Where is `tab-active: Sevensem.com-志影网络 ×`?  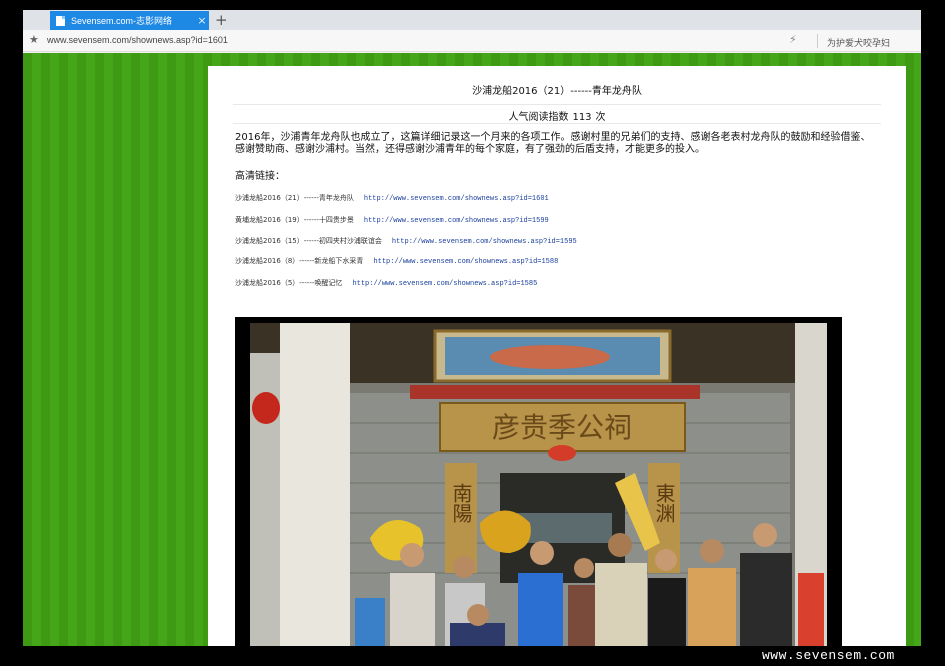 tab-active: Sevensem.com-志影网络 × is located at coordinates (129, 20).